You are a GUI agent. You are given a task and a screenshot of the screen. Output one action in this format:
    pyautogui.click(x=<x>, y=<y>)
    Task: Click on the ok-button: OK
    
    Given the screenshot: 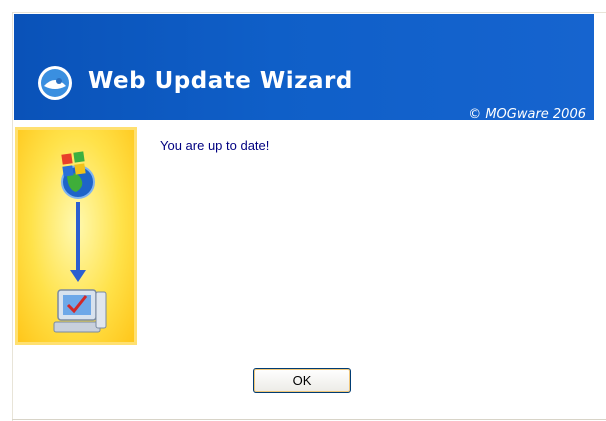 What is the action you would take?
    pyautogui.click(x=302, y=380)
    